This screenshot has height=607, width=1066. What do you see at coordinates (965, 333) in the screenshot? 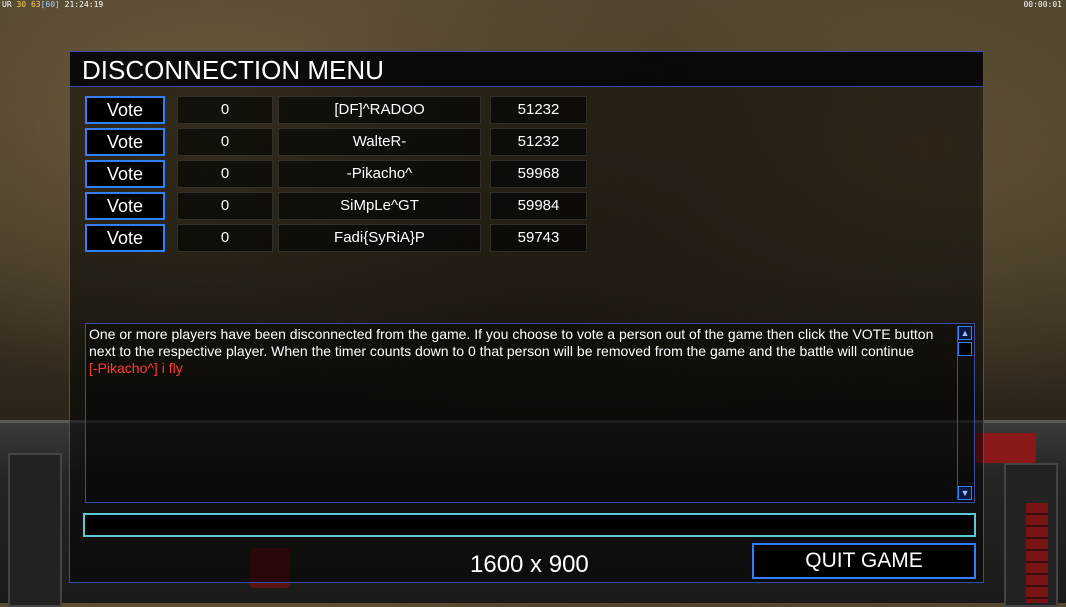
I see `scroll-up-icon: ▲` at bounding box center [965, 333].